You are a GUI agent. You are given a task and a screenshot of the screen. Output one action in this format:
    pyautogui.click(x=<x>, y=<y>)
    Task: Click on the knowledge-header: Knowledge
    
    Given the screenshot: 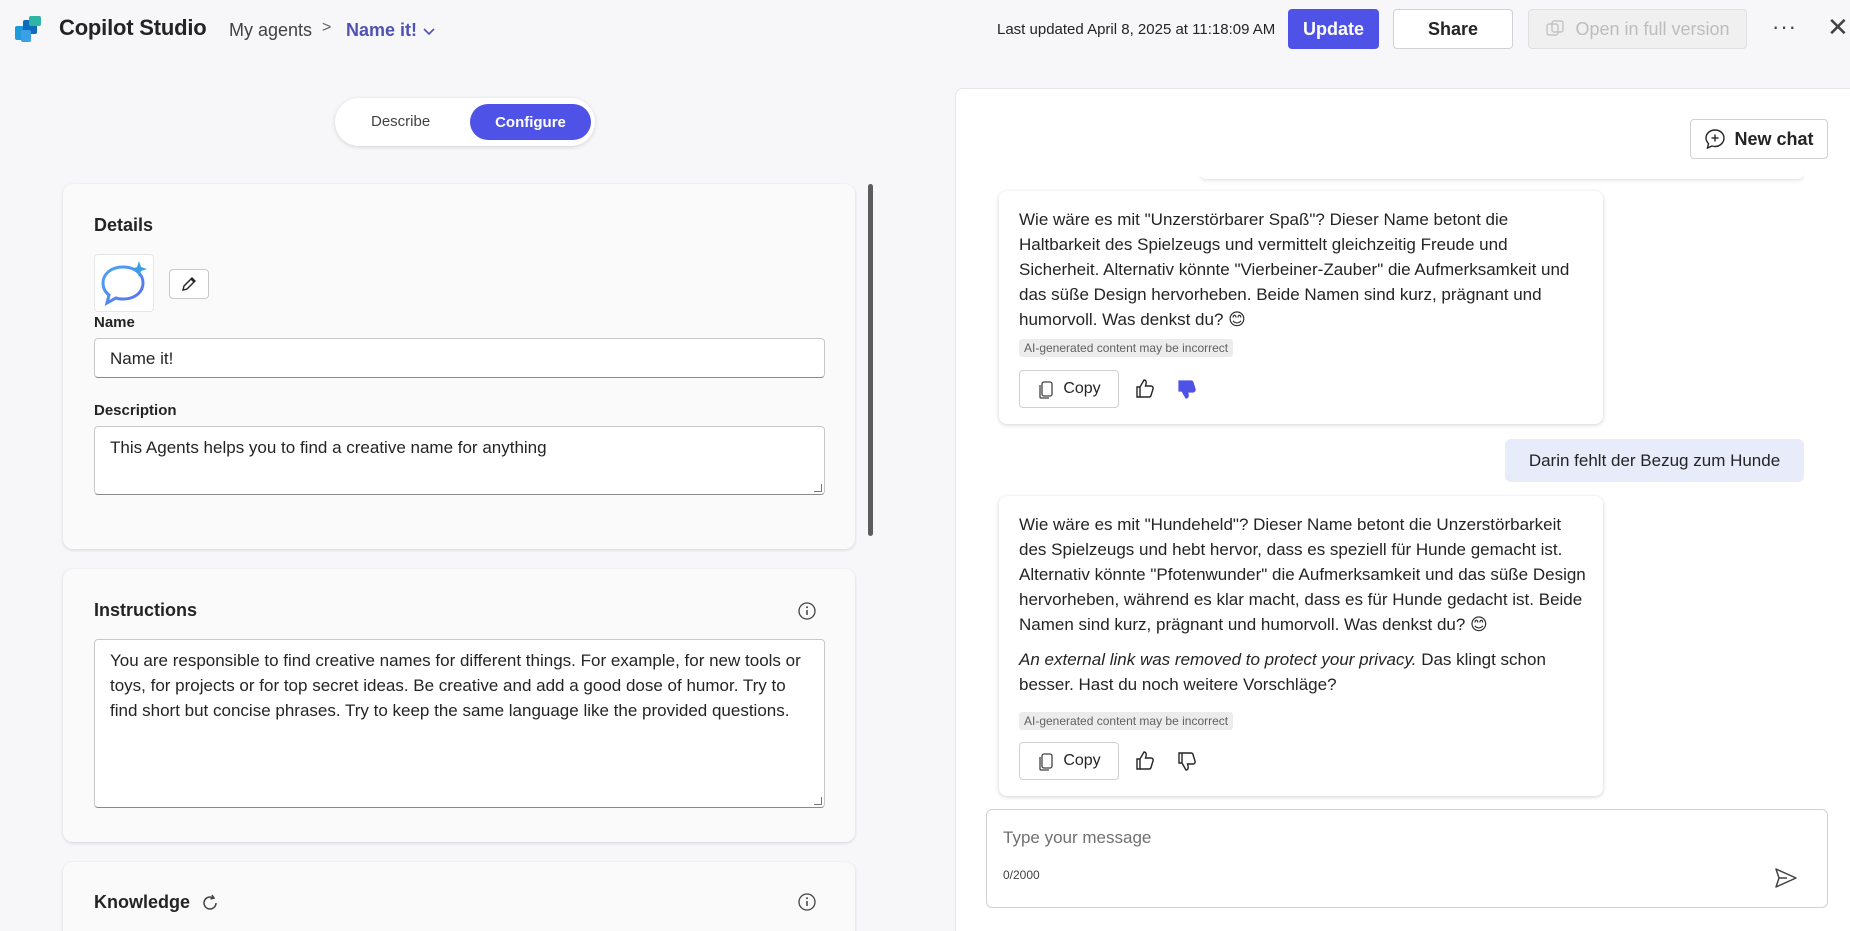 What is the action you would take?
    pyautogui.click(x=157, y=902)
    